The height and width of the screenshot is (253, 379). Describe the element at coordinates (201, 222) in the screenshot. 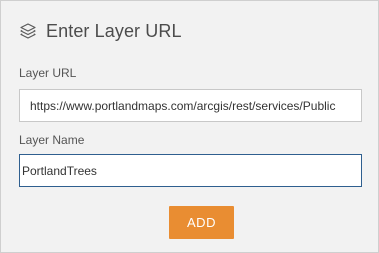

I see `add-button: ADD` at that location.